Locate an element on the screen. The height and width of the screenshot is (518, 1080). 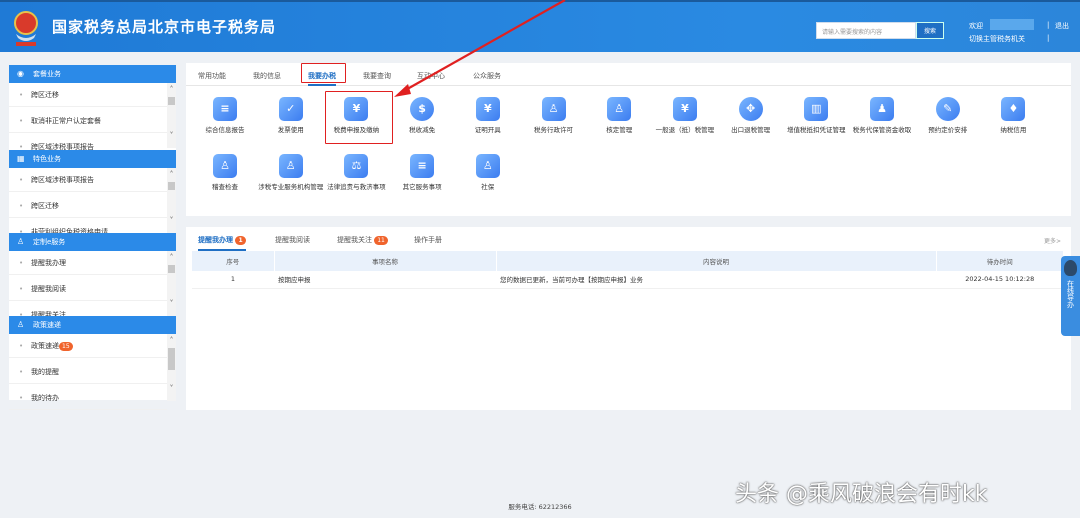
annotation-arrow is located at coordinates (480, 48).